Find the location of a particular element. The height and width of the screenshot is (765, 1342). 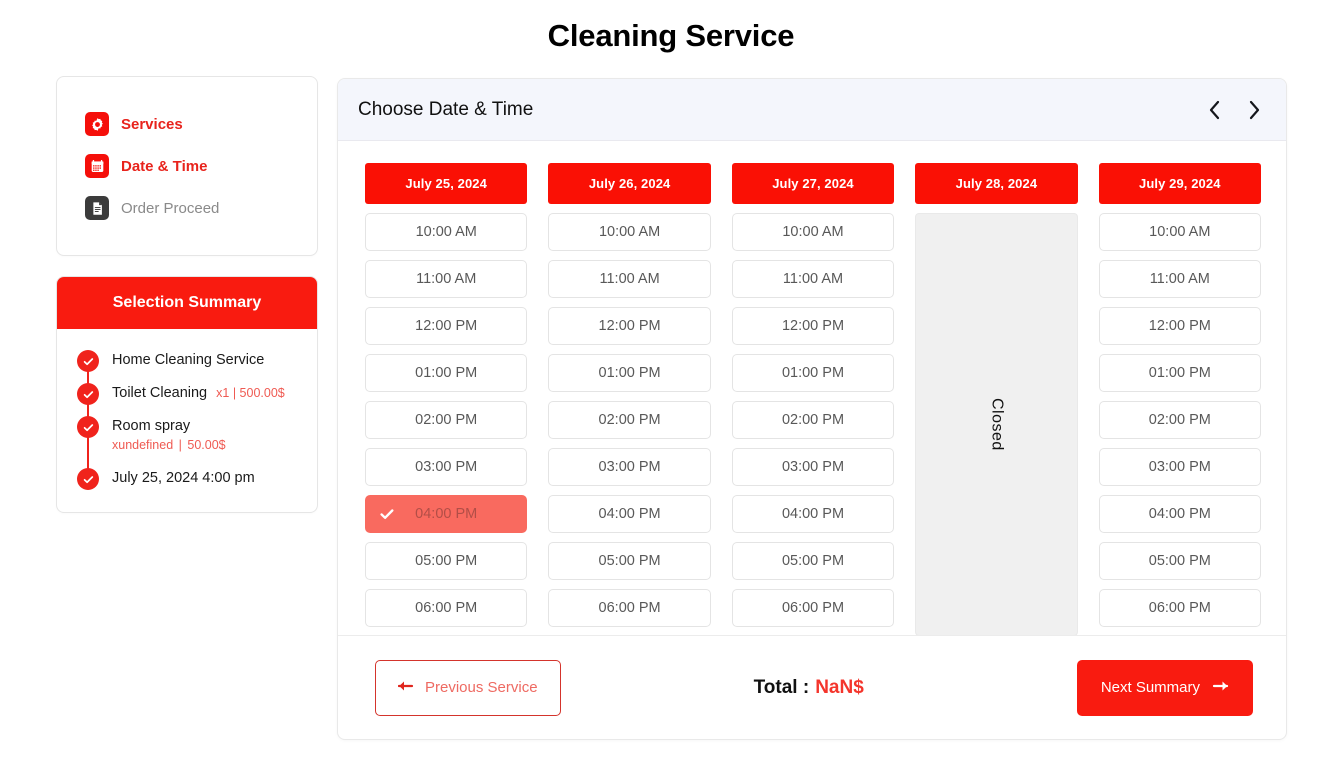

summary-item-title: July 25, 2024 4:00 pm is located at coordinates (183, 478).